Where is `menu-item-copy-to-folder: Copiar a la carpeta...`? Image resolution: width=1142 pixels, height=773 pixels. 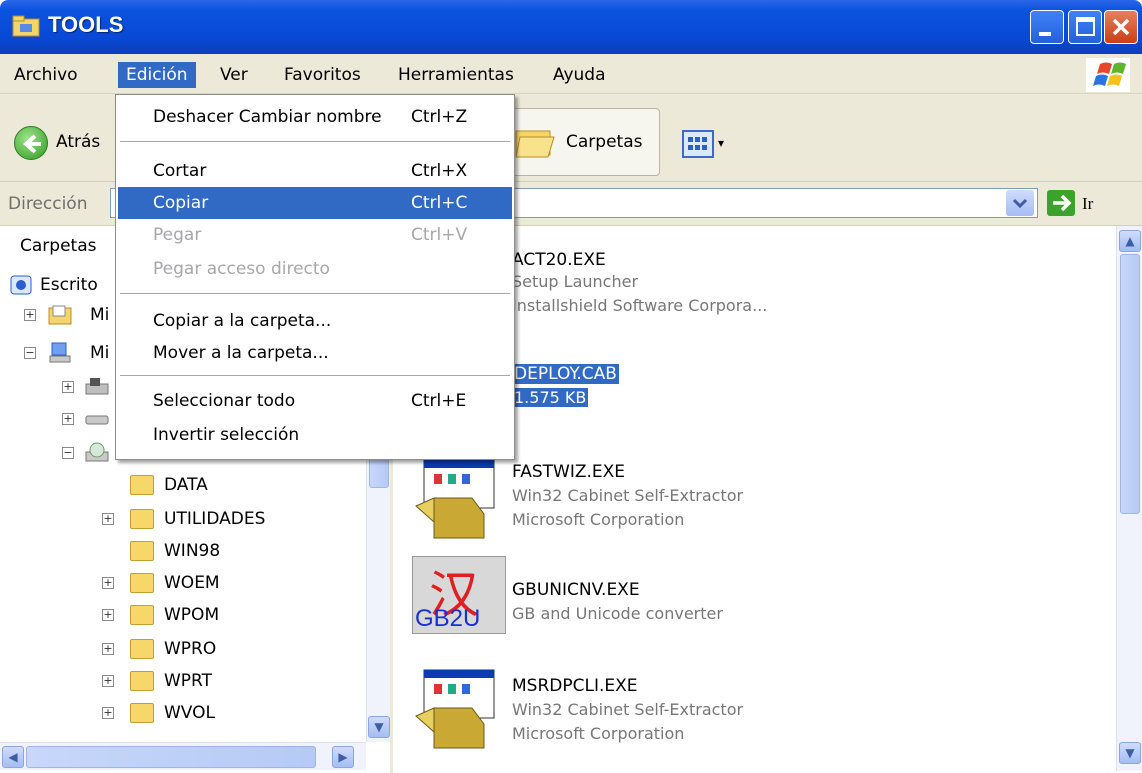
menu-item-copy-to-folder: Copiar a la carpeta... is located at coordinates (315, 321).